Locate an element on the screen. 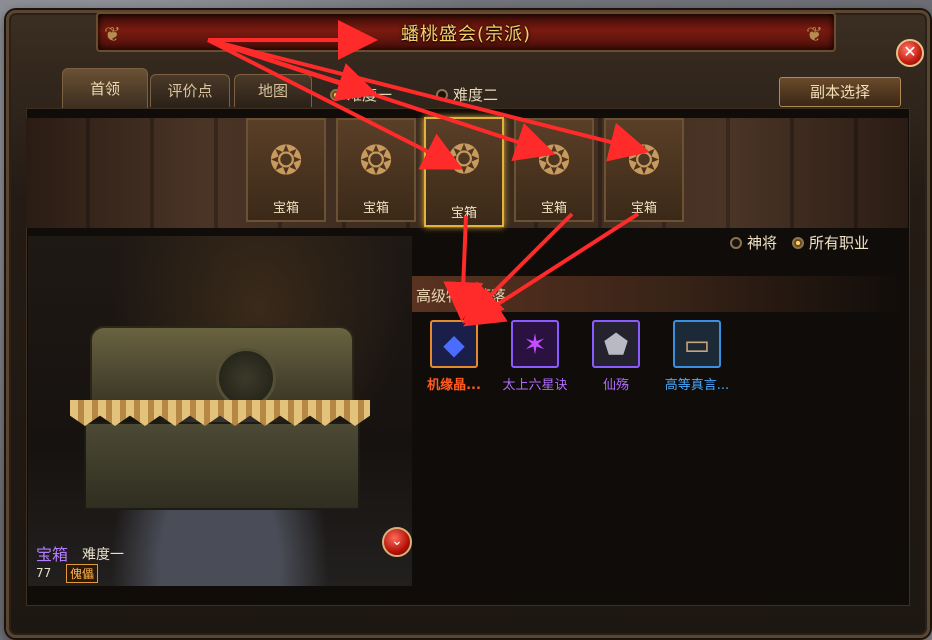 The height and width of the screenshot is (640, 932). filter-all-classes-label: 所有职业 is located at coordinates (839, 243).